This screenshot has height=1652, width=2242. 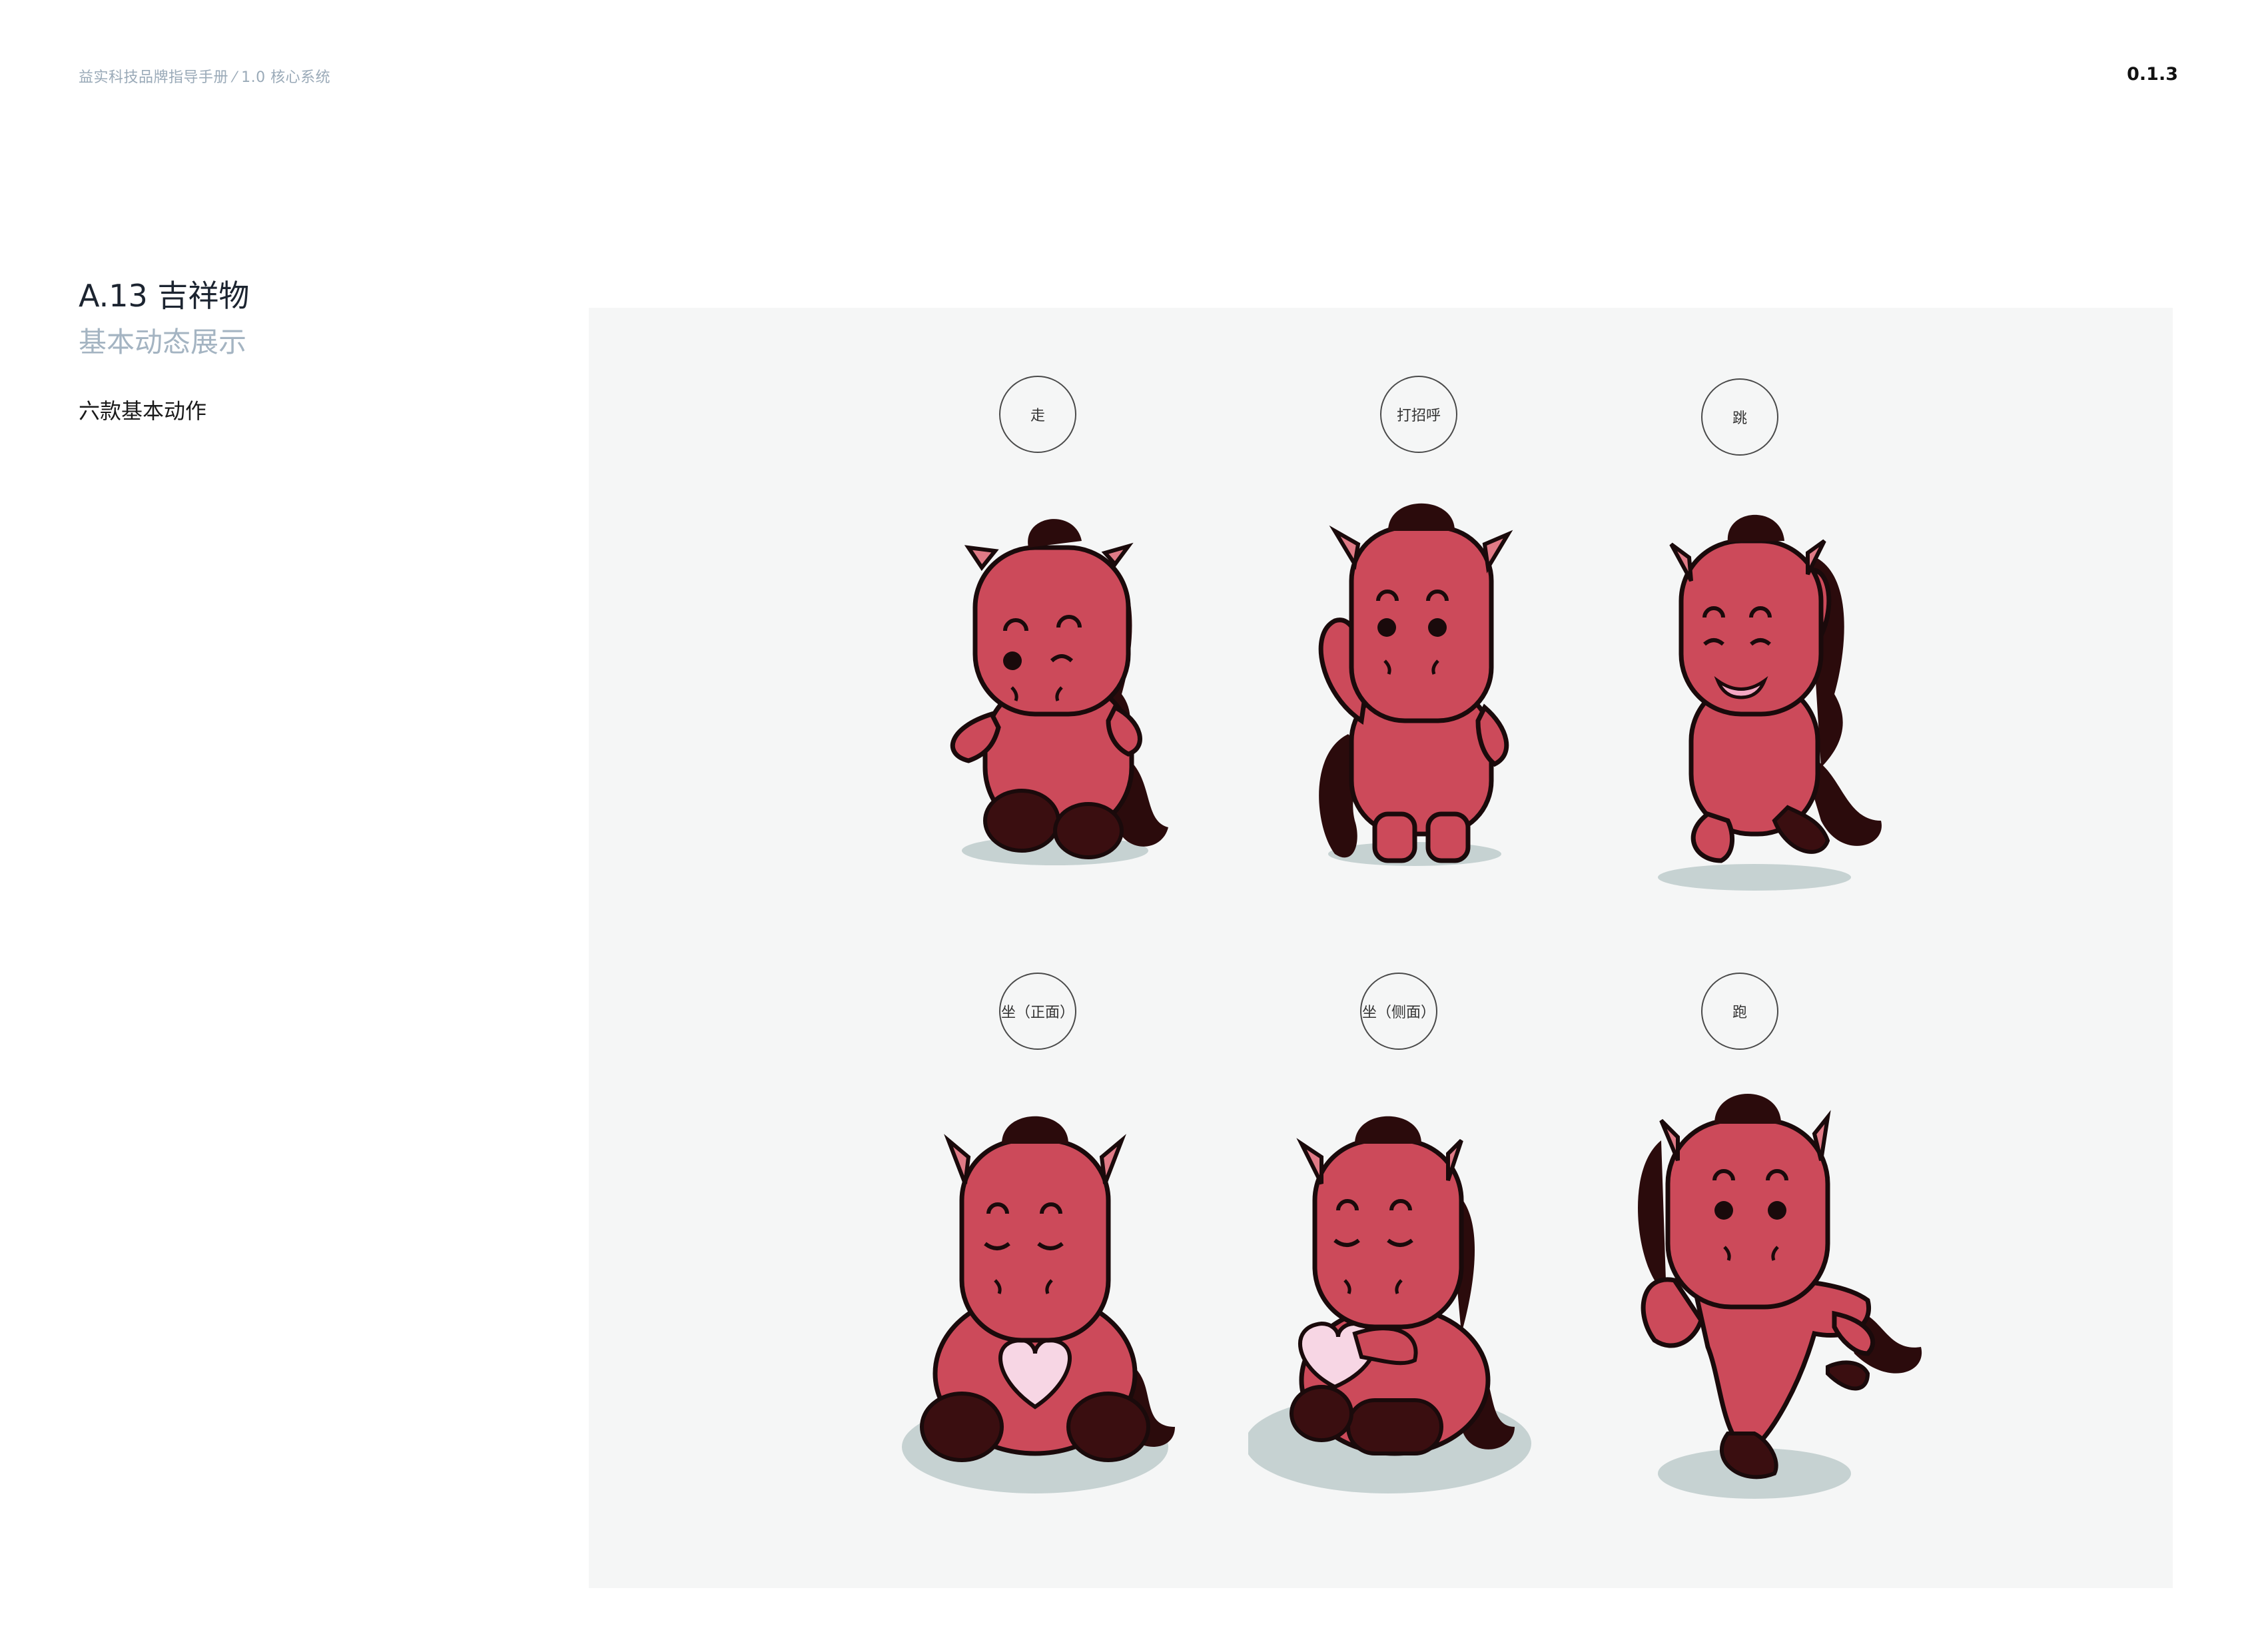 I want to click on pose-label-sit-side: 坐（侧面）, so click(x=1398, y=1011).